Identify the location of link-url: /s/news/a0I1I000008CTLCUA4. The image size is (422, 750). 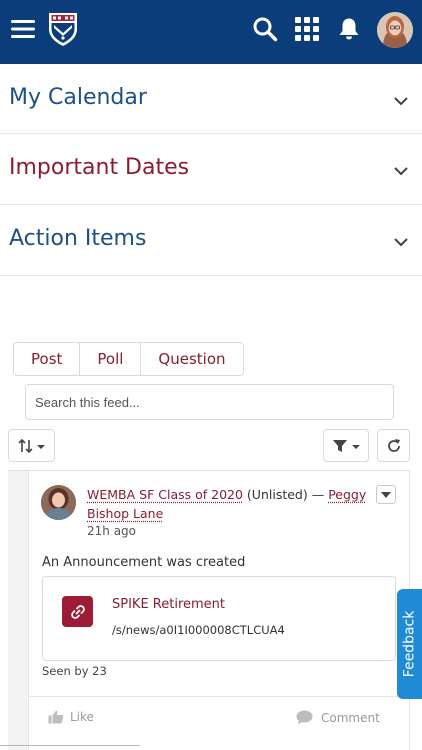
(198, 630).